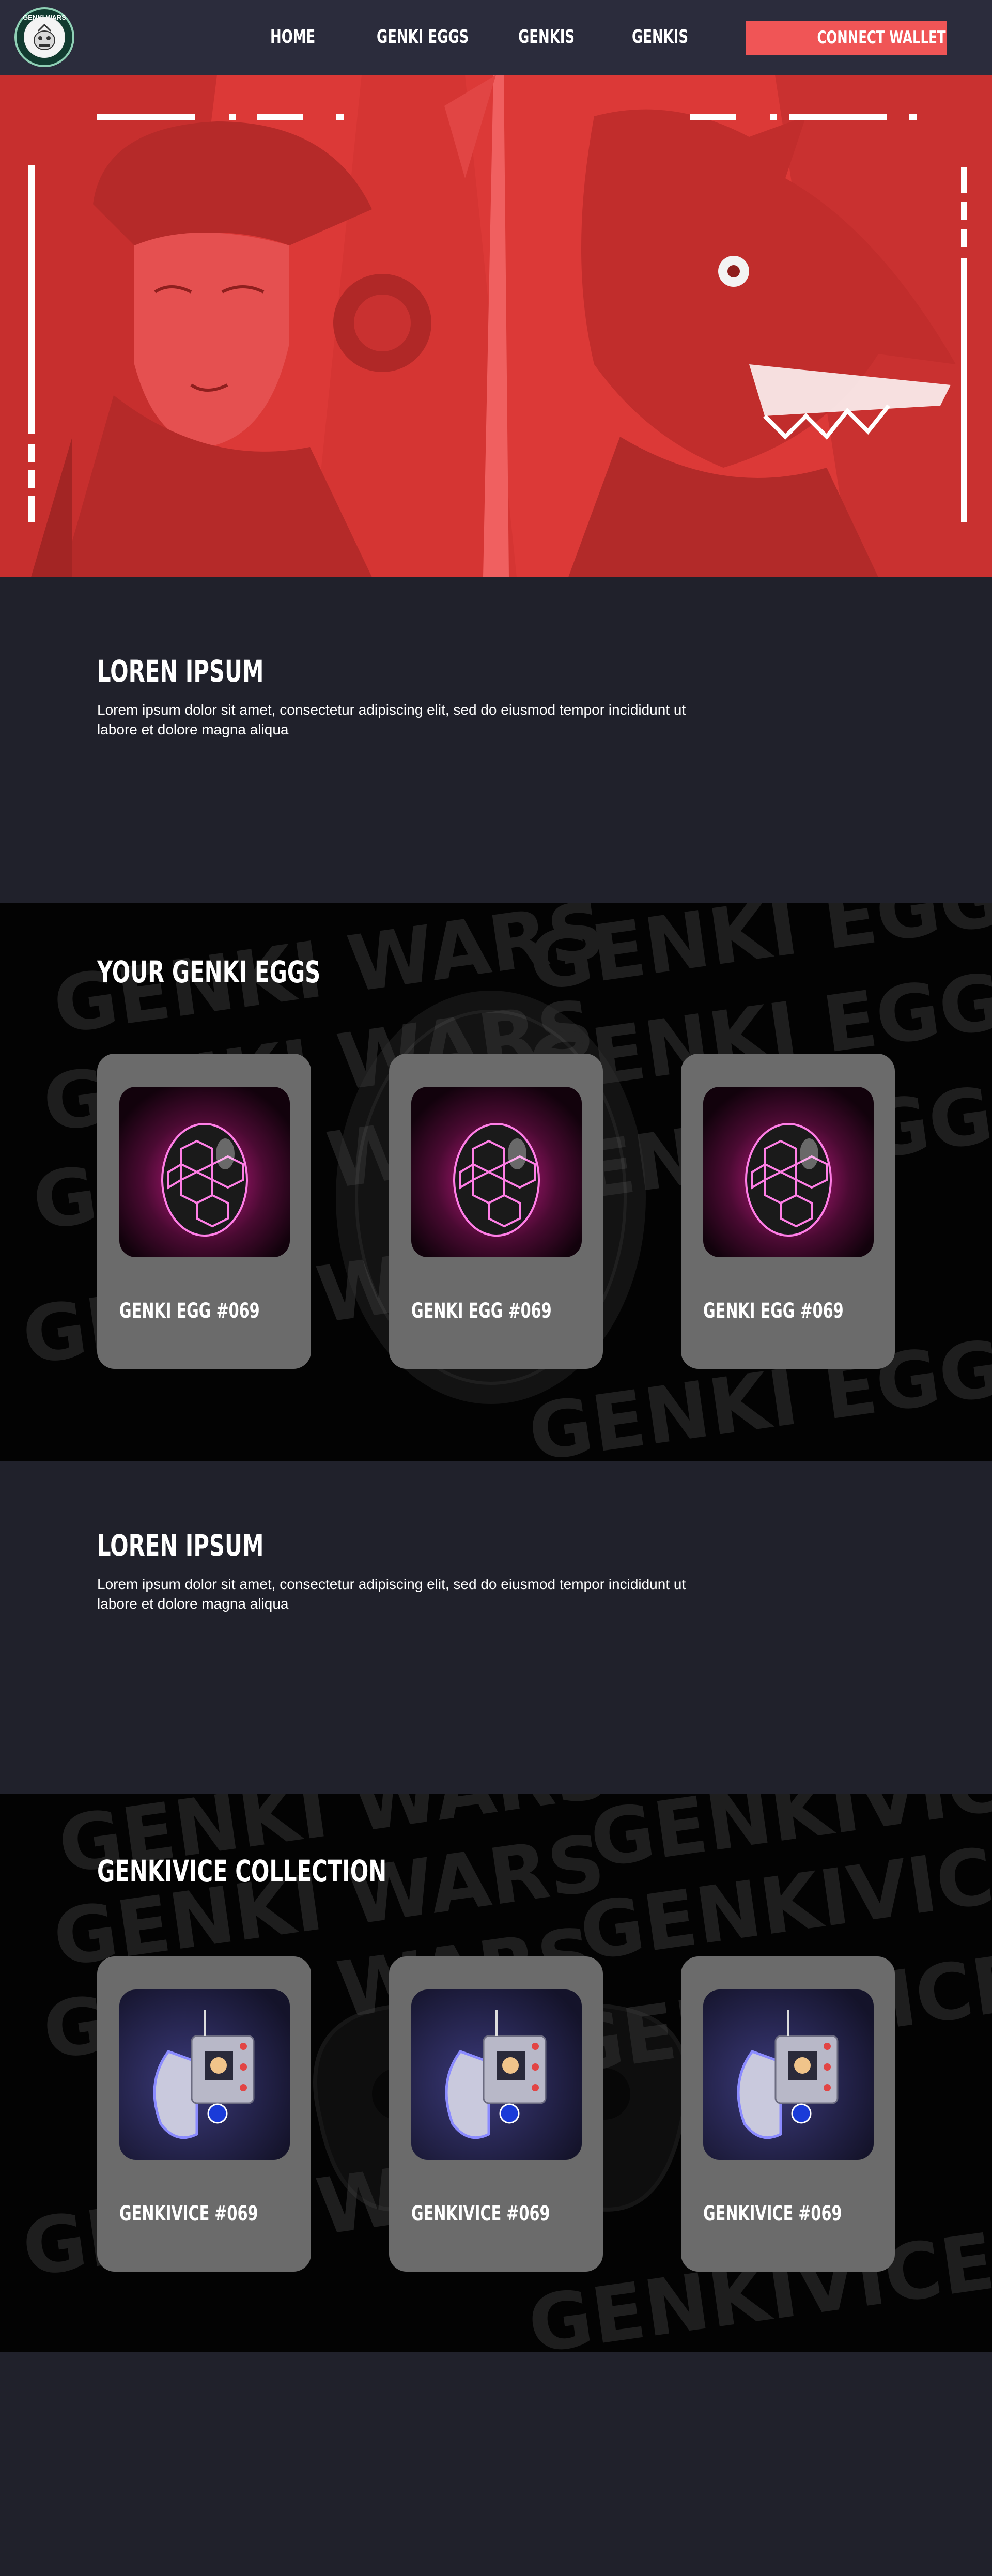  I want to click on genki-wars-logo: GENKI WARS, so click(44, 37).